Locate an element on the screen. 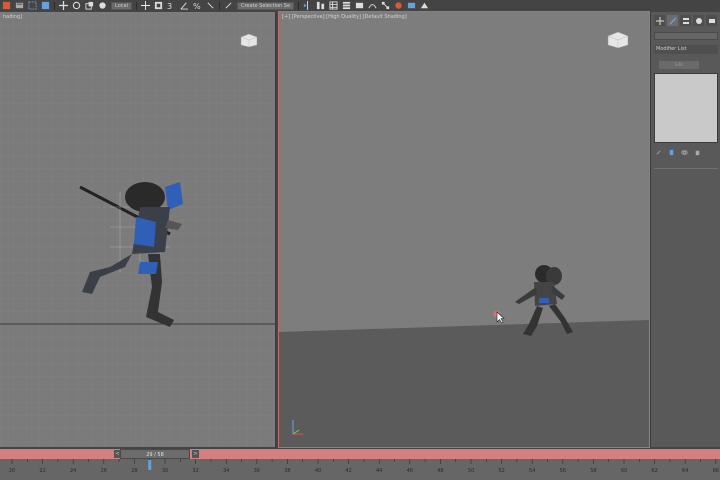  show-end-result-icon is located at coordinates (671, 152).